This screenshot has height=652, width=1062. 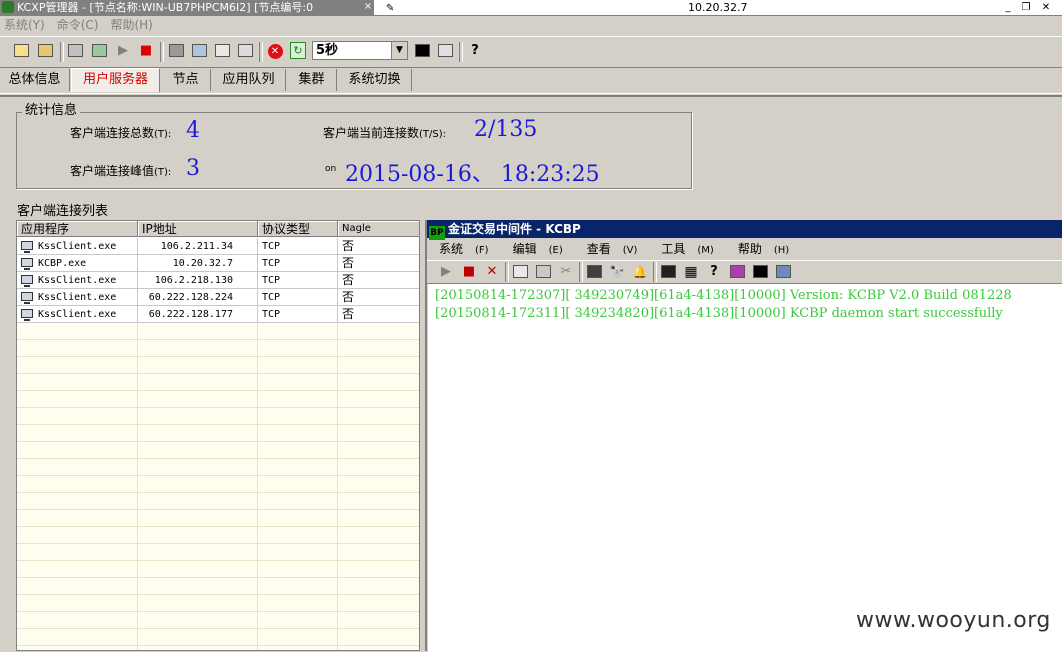 I want to click on tab-nodes: 节点, so click(x=186, y=80).